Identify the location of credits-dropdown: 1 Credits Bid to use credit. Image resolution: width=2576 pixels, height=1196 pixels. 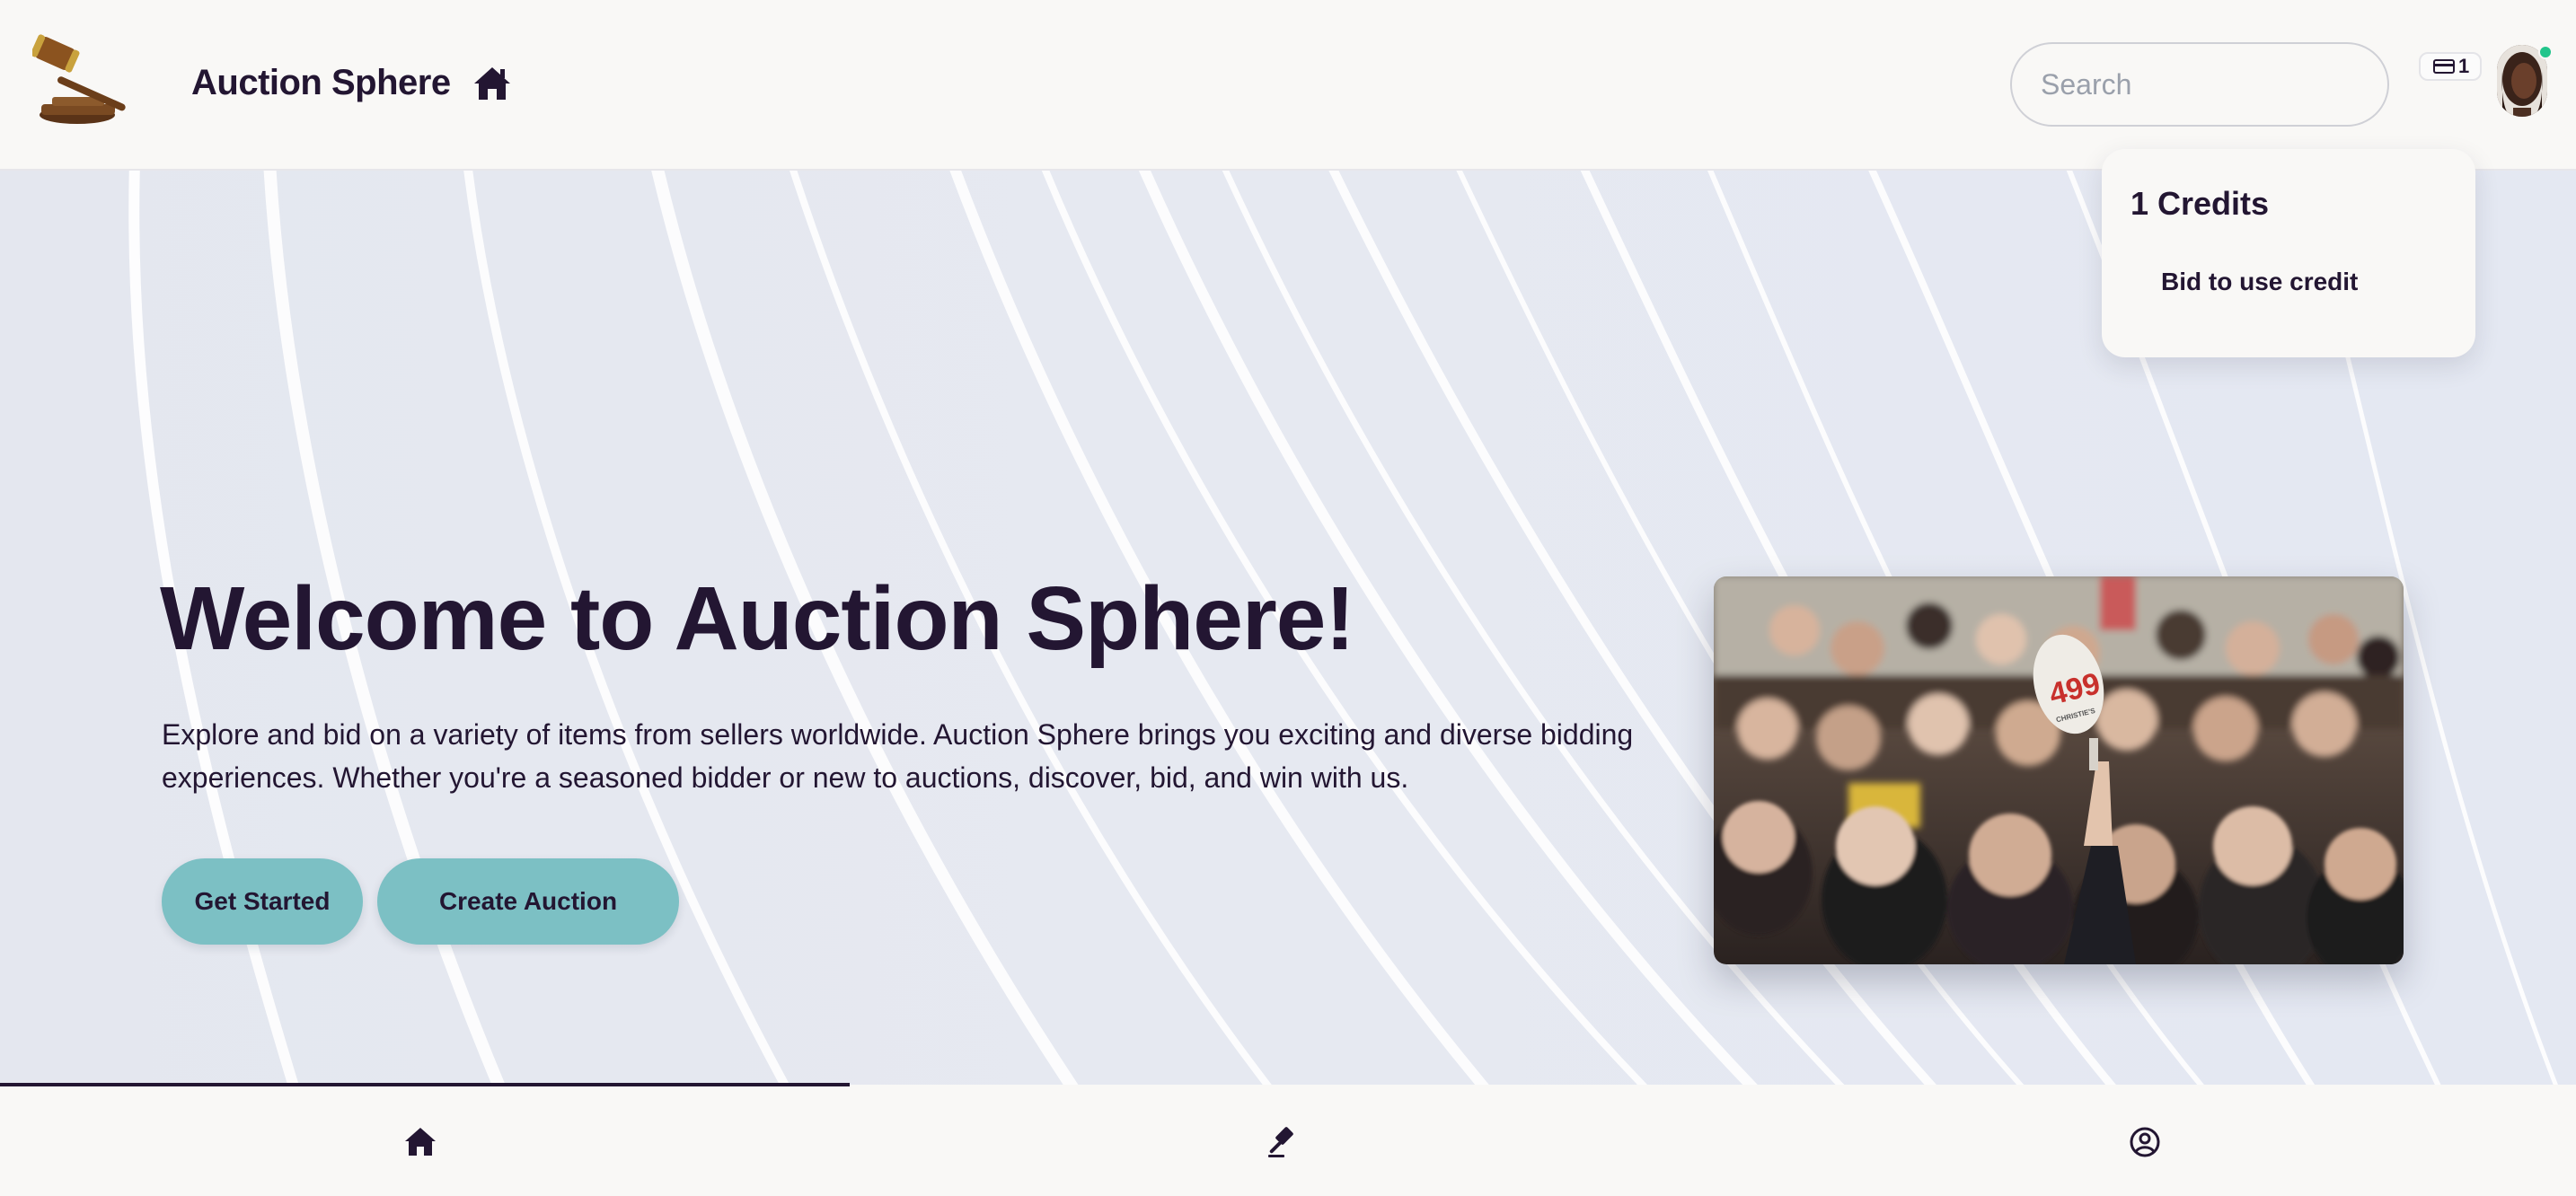
(2288, 253).